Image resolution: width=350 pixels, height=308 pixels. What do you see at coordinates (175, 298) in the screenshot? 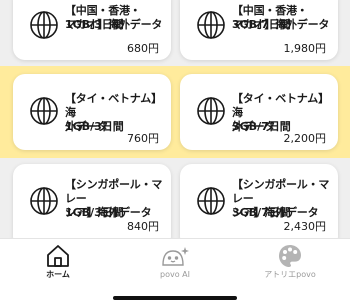
I see `home-indicator` at bounding box center [175, 298].